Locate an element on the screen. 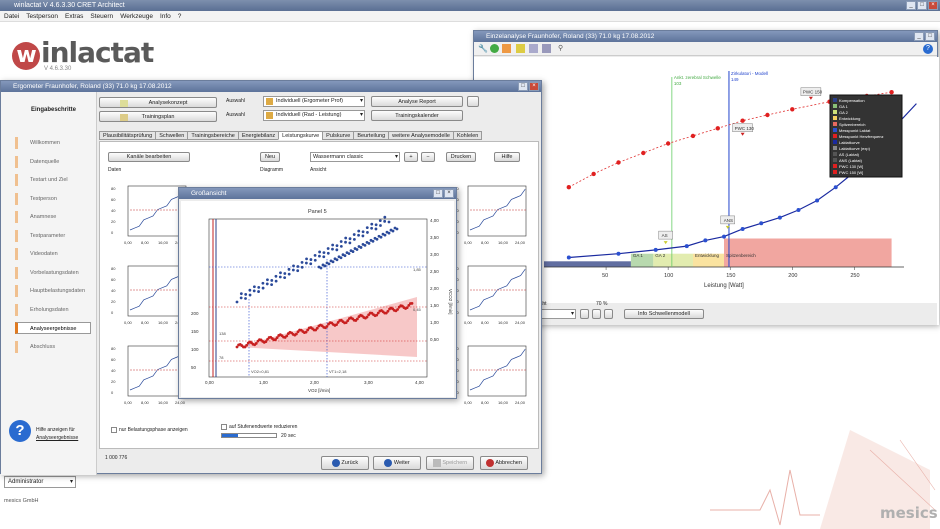 This screenshot has height=529, width=940. view-select: Wassermann classic ▾ is located at coordinates (355, 157).